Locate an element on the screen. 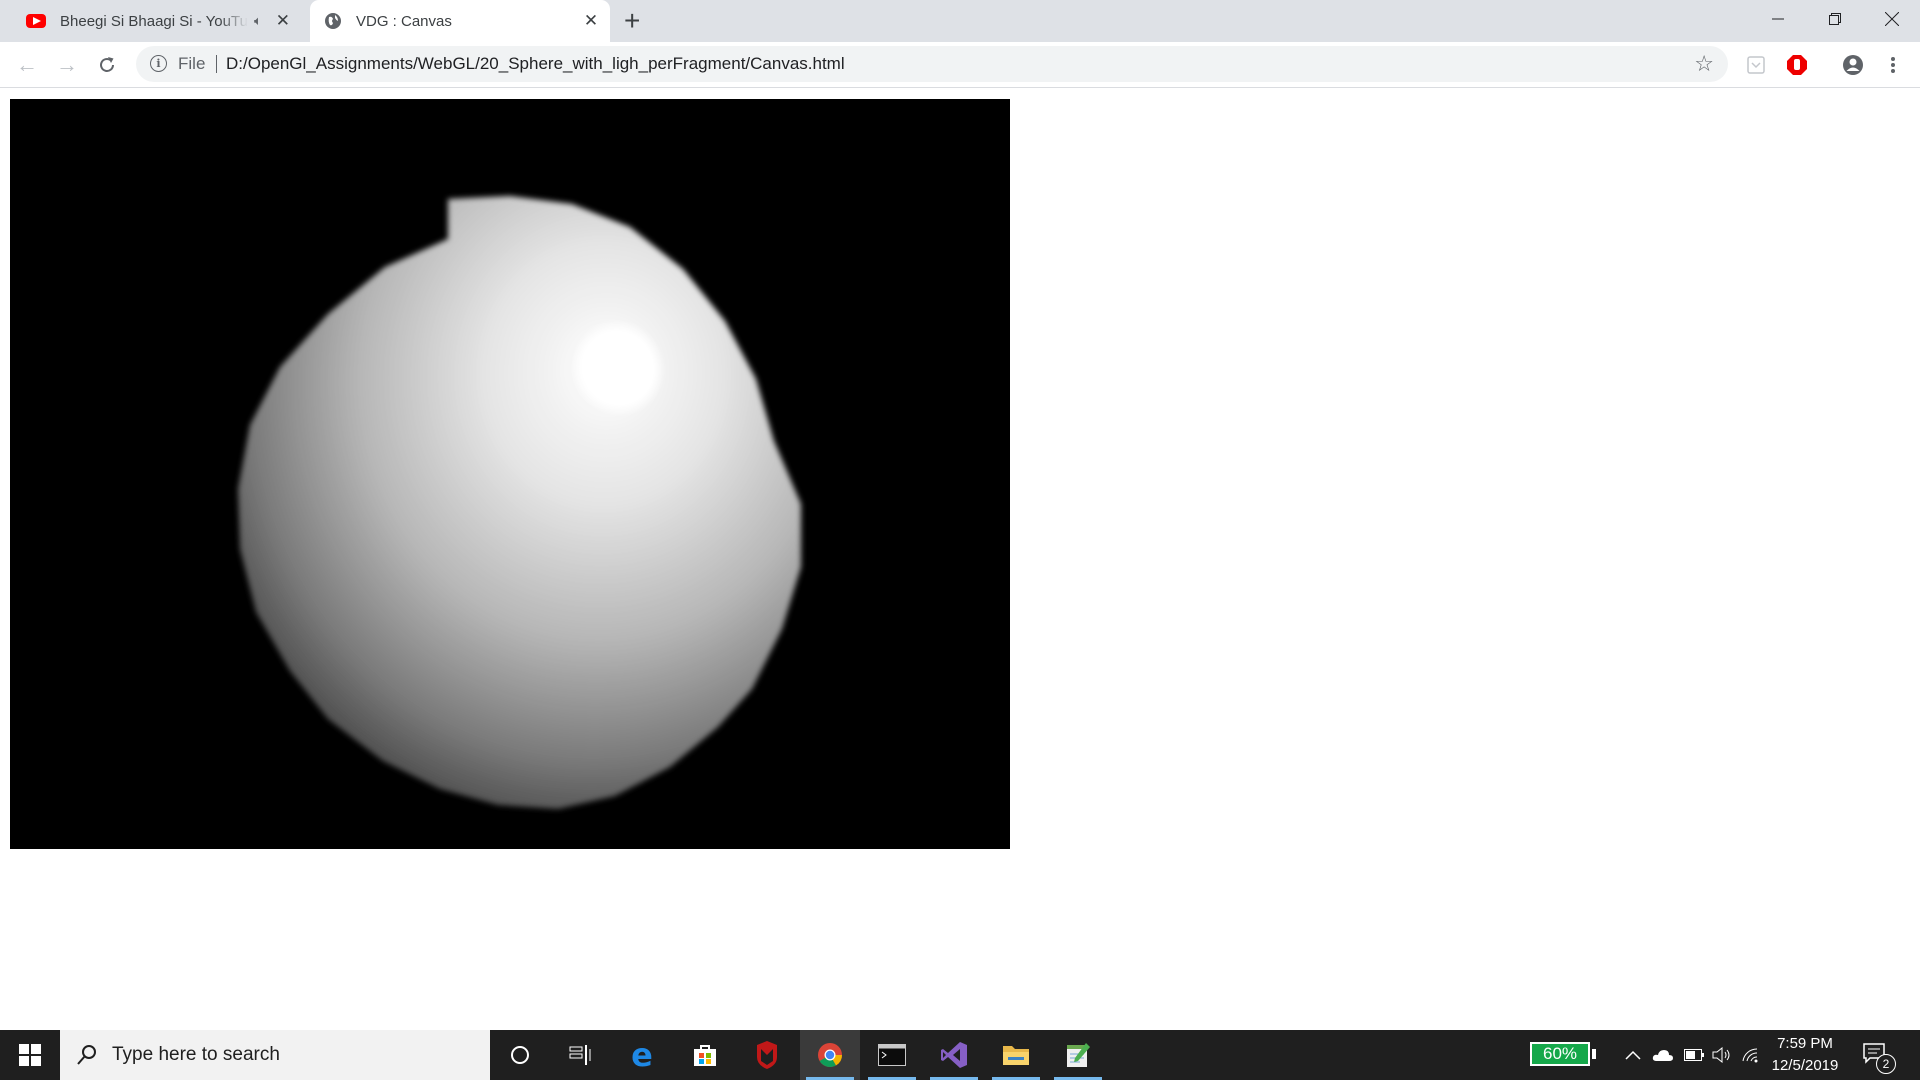  volume-icon is located at coordinates (1722, 1055).